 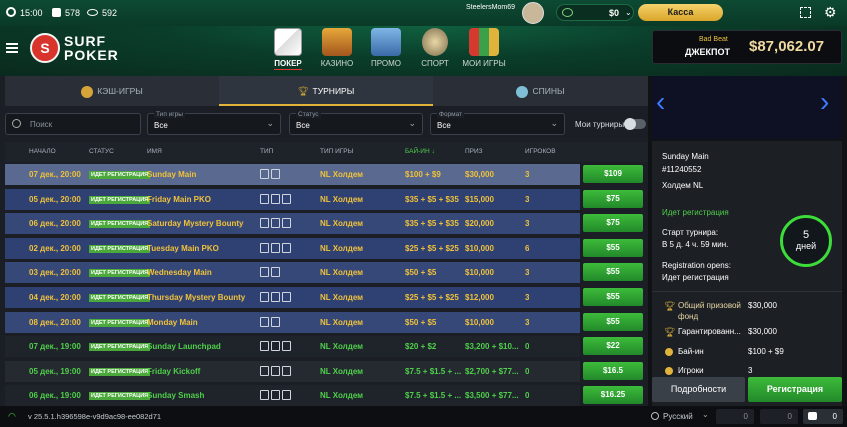 What do you see at coordinates (497, 123) in the screenshot?
I see `format-select: Формат Все ⌄` at bounding box center [497, 123].